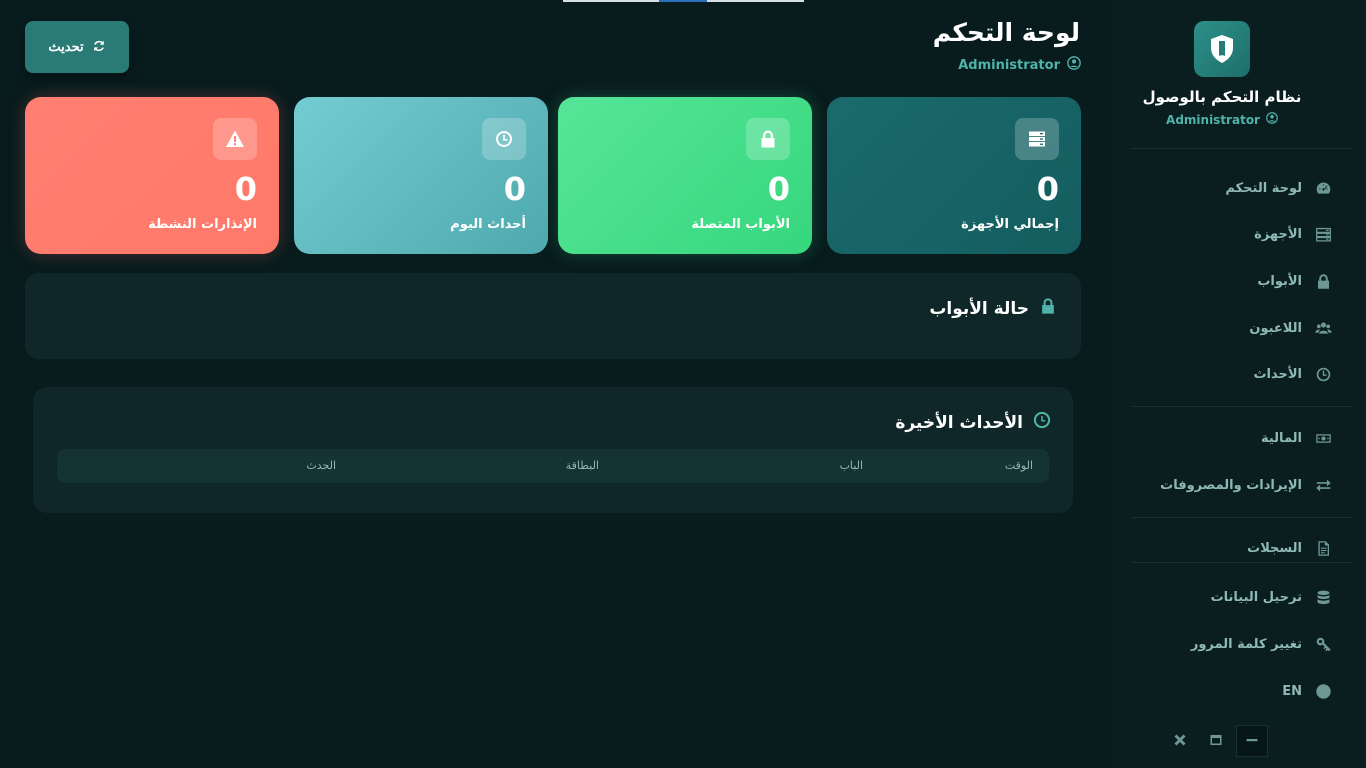  Describe the element at coordinates (235, 139) in the screenshot. I see `warning-icon` at that location.